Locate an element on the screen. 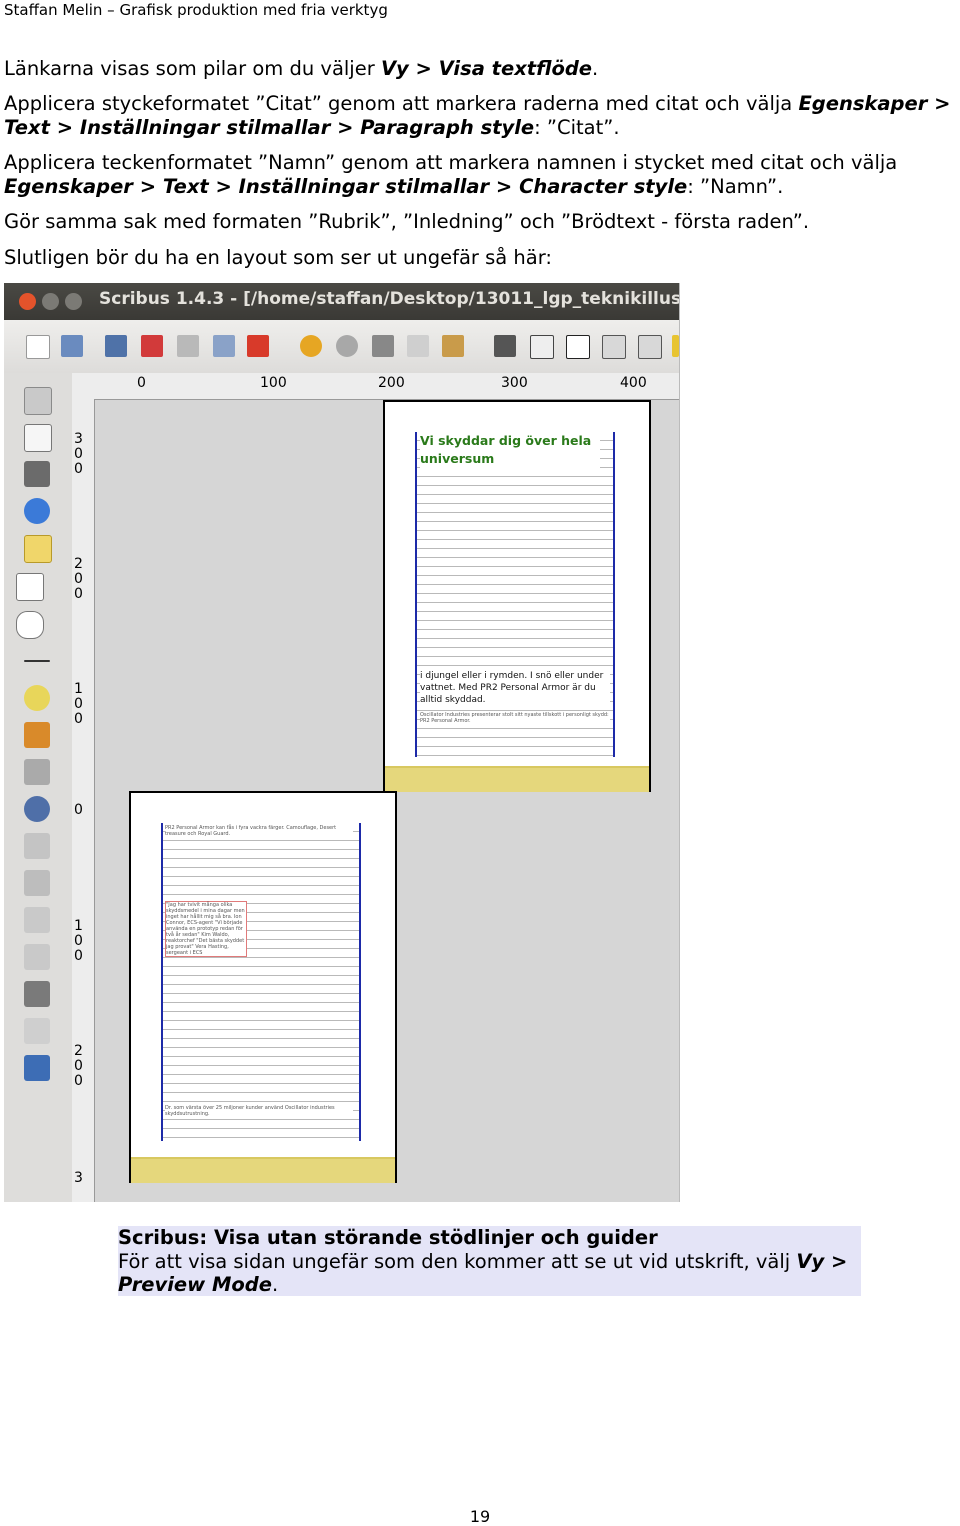 The image size is (960, 1526). headline: Vi skyddar dig över hela universum is located at coordinates (510, 450).